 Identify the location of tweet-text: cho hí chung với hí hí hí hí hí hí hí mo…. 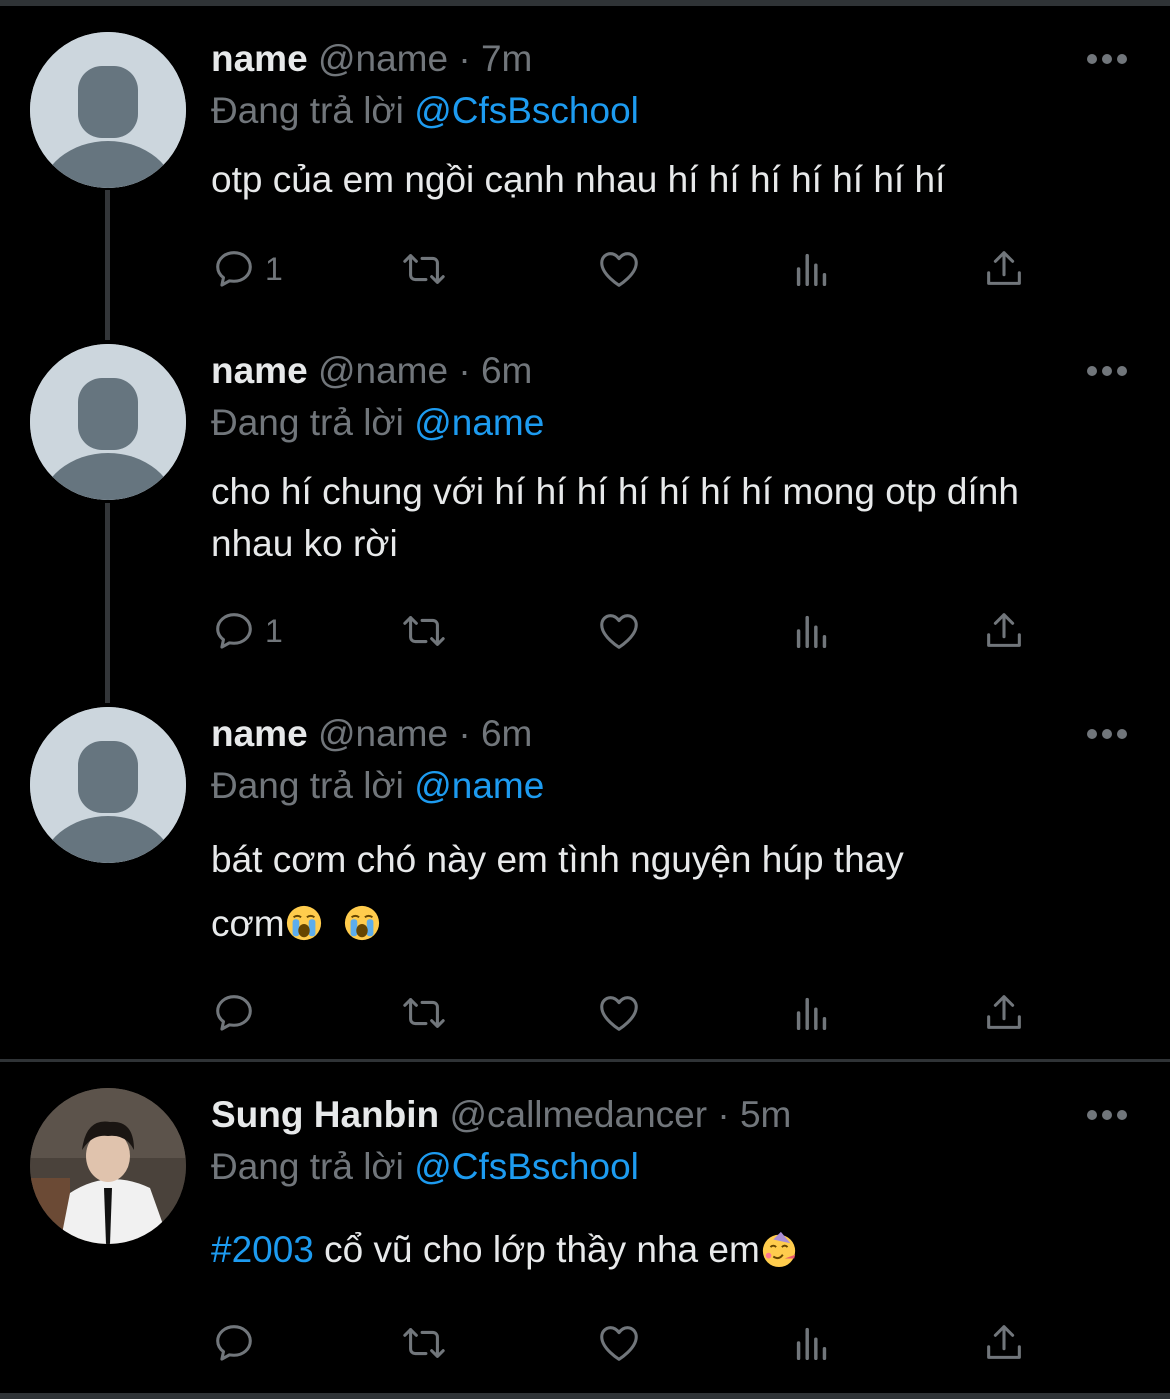
(615, 517).